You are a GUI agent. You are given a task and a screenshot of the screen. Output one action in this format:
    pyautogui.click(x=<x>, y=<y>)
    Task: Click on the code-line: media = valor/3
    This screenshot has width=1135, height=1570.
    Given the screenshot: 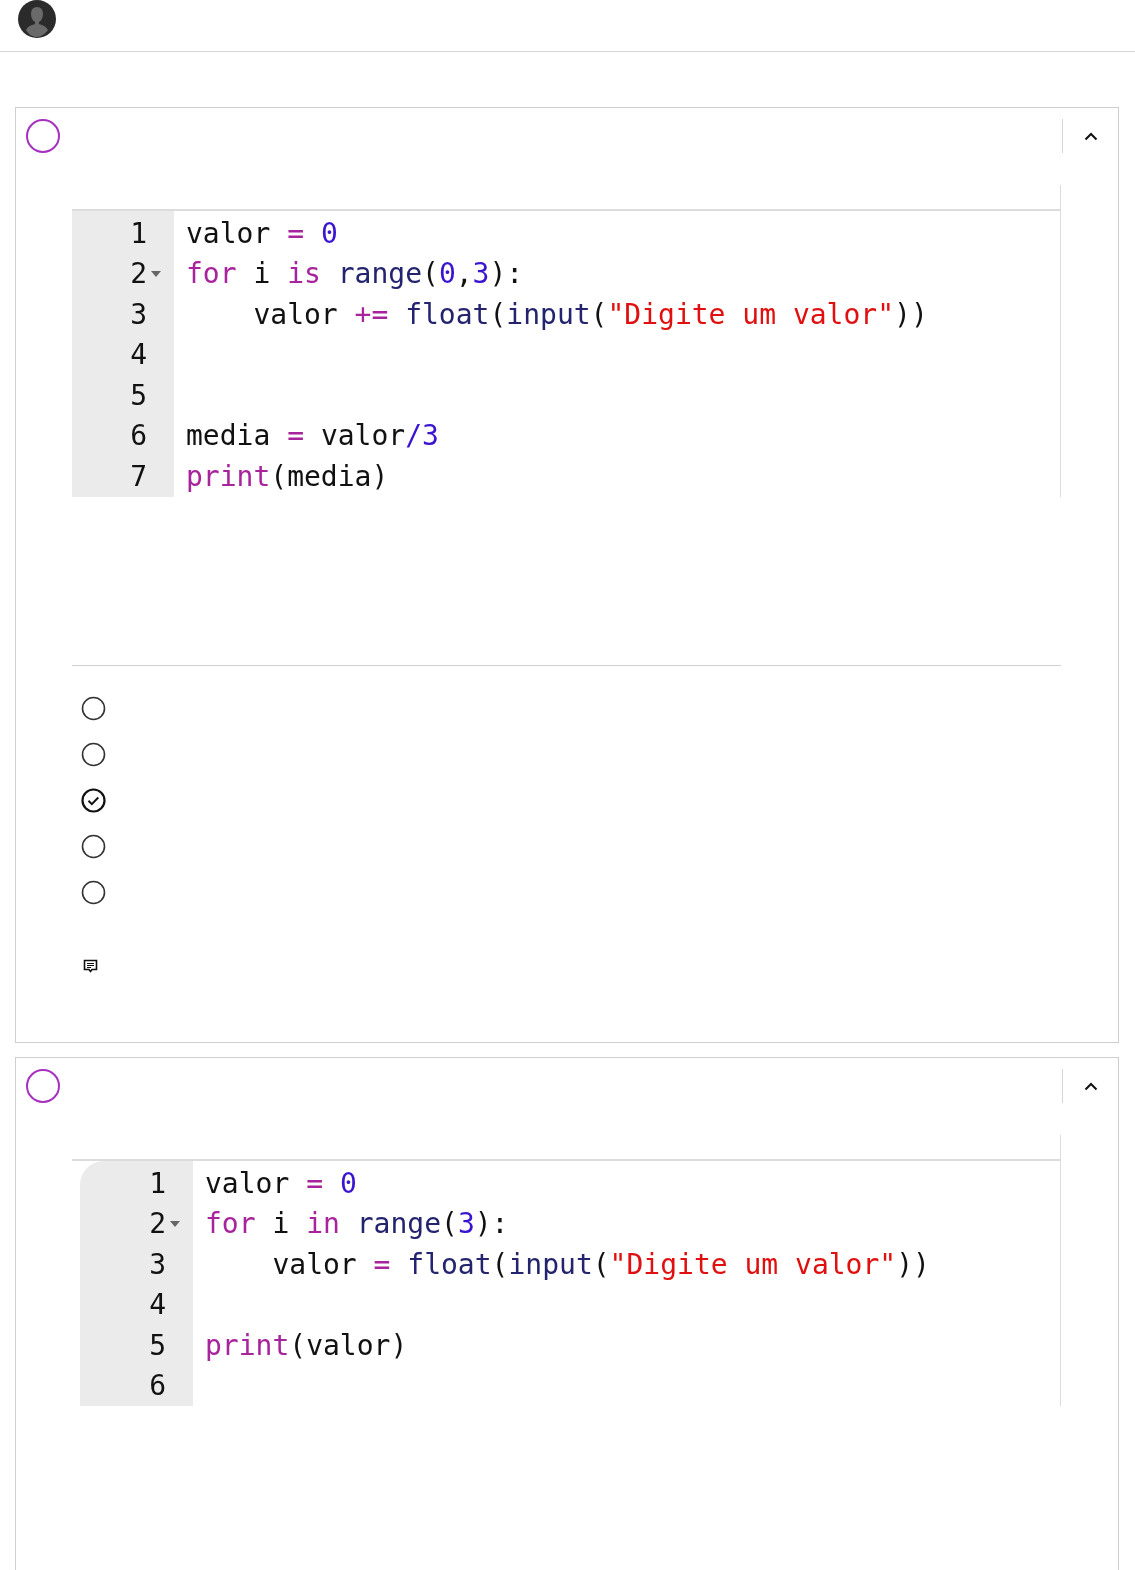 What is the action you would take?
    pyautogui.click(x=312, y=436)
    